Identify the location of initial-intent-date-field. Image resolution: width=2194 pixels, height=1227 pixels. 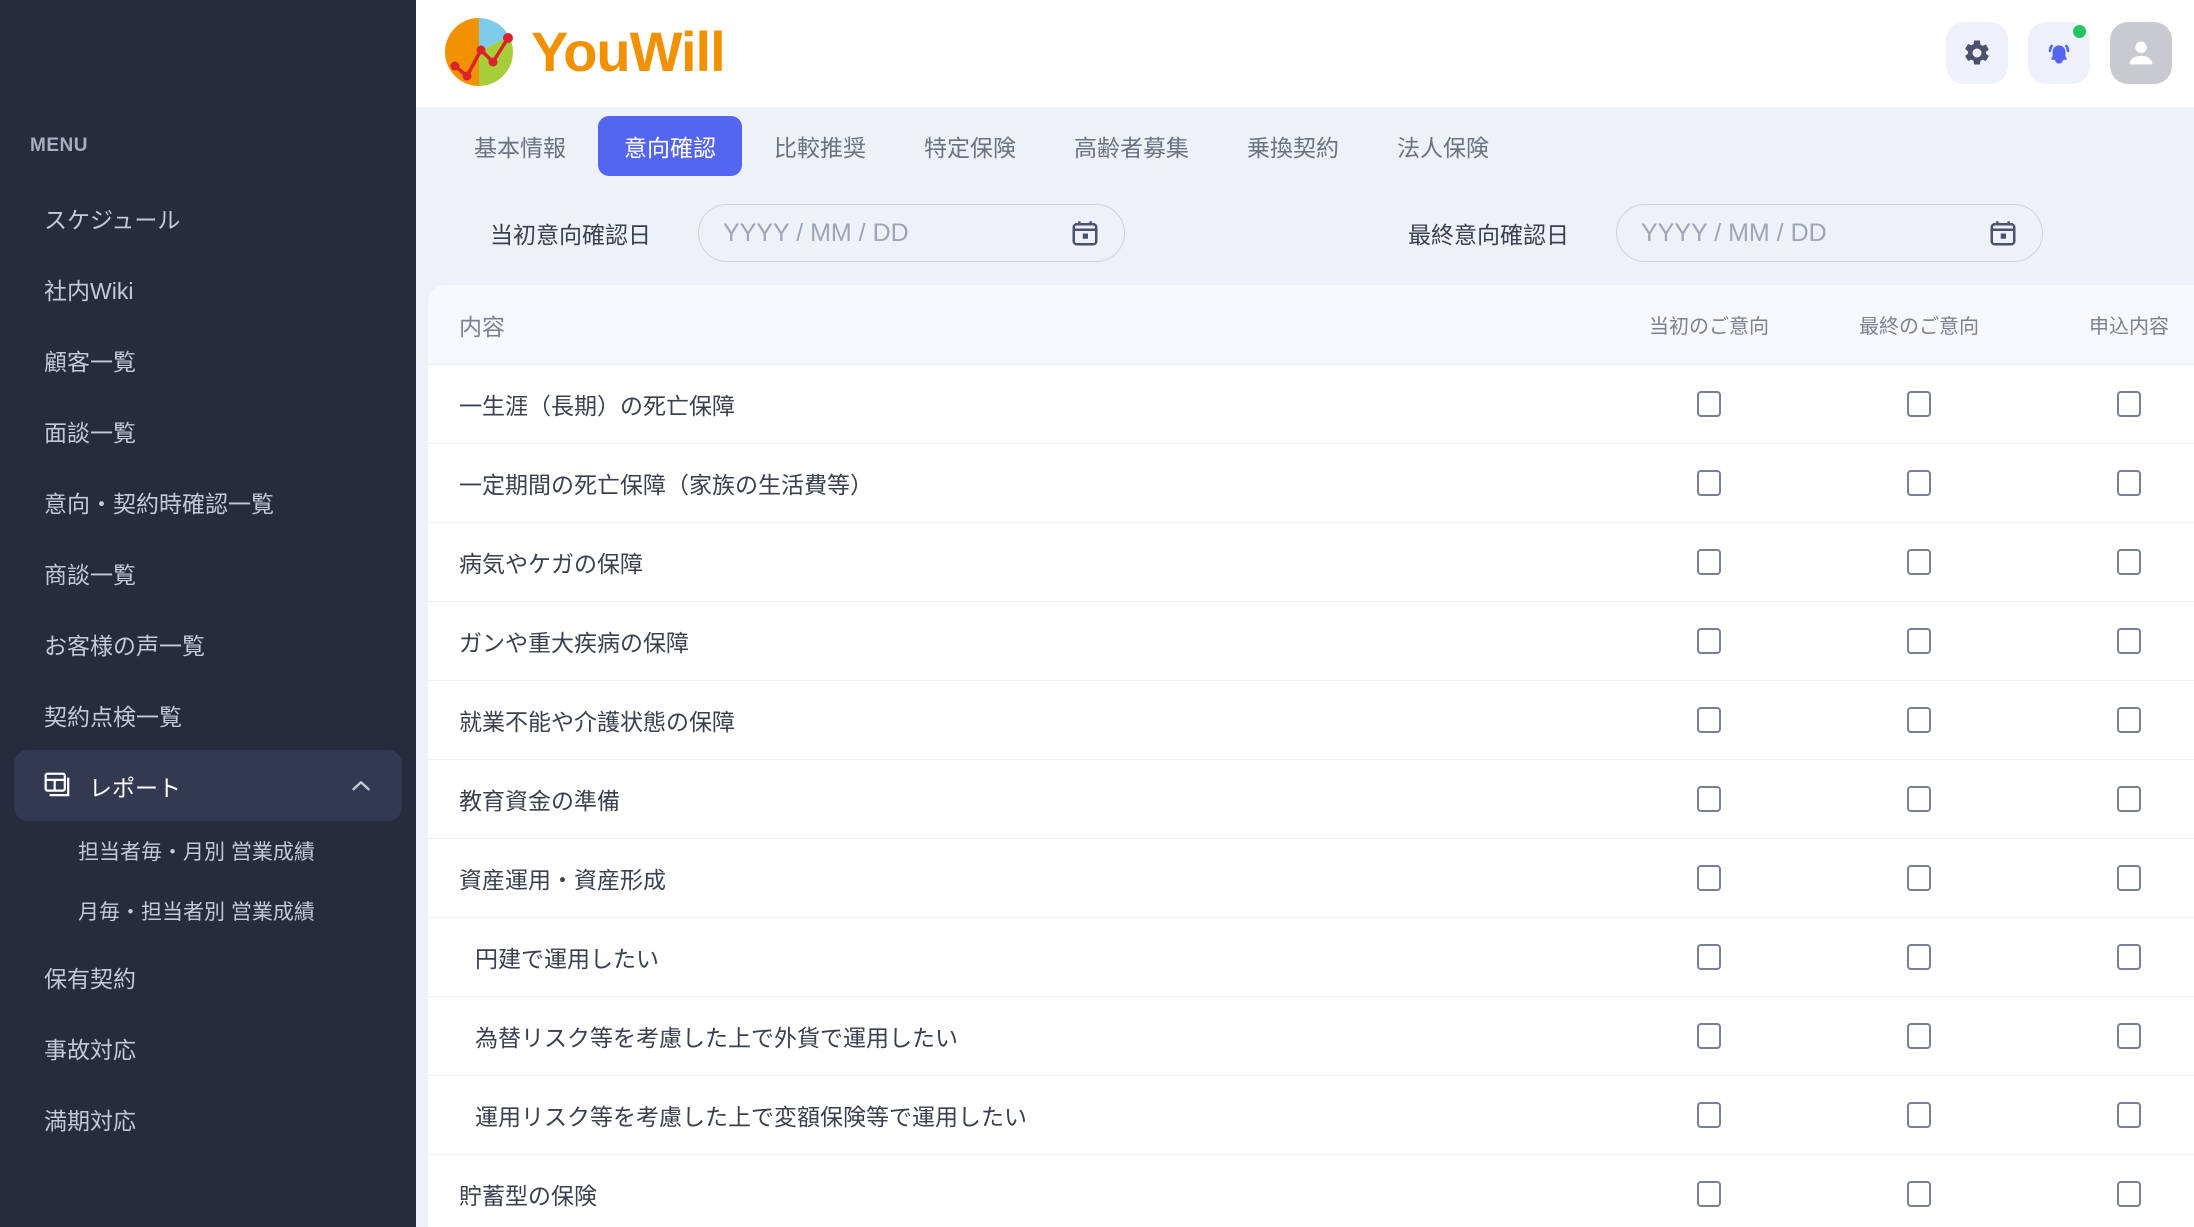
(911, 233).